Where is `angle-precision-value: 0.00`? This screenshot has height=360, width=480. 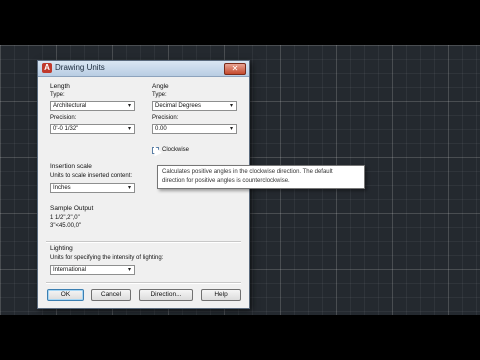
angle-precision-value: 0.00 is located at coordinates (161, 129).